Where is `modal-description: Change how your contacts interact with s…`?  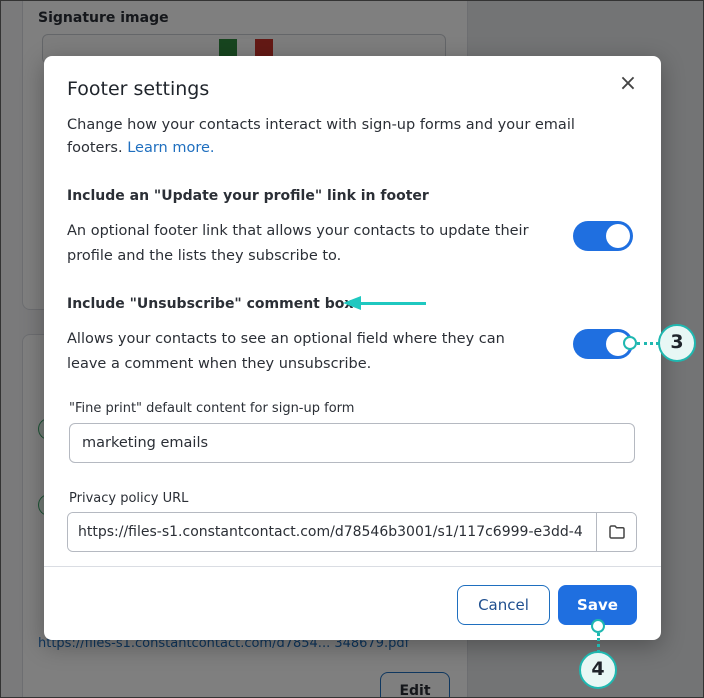 modal-description: Change how your contacts interact with s… is located at coordinates (337, 137).